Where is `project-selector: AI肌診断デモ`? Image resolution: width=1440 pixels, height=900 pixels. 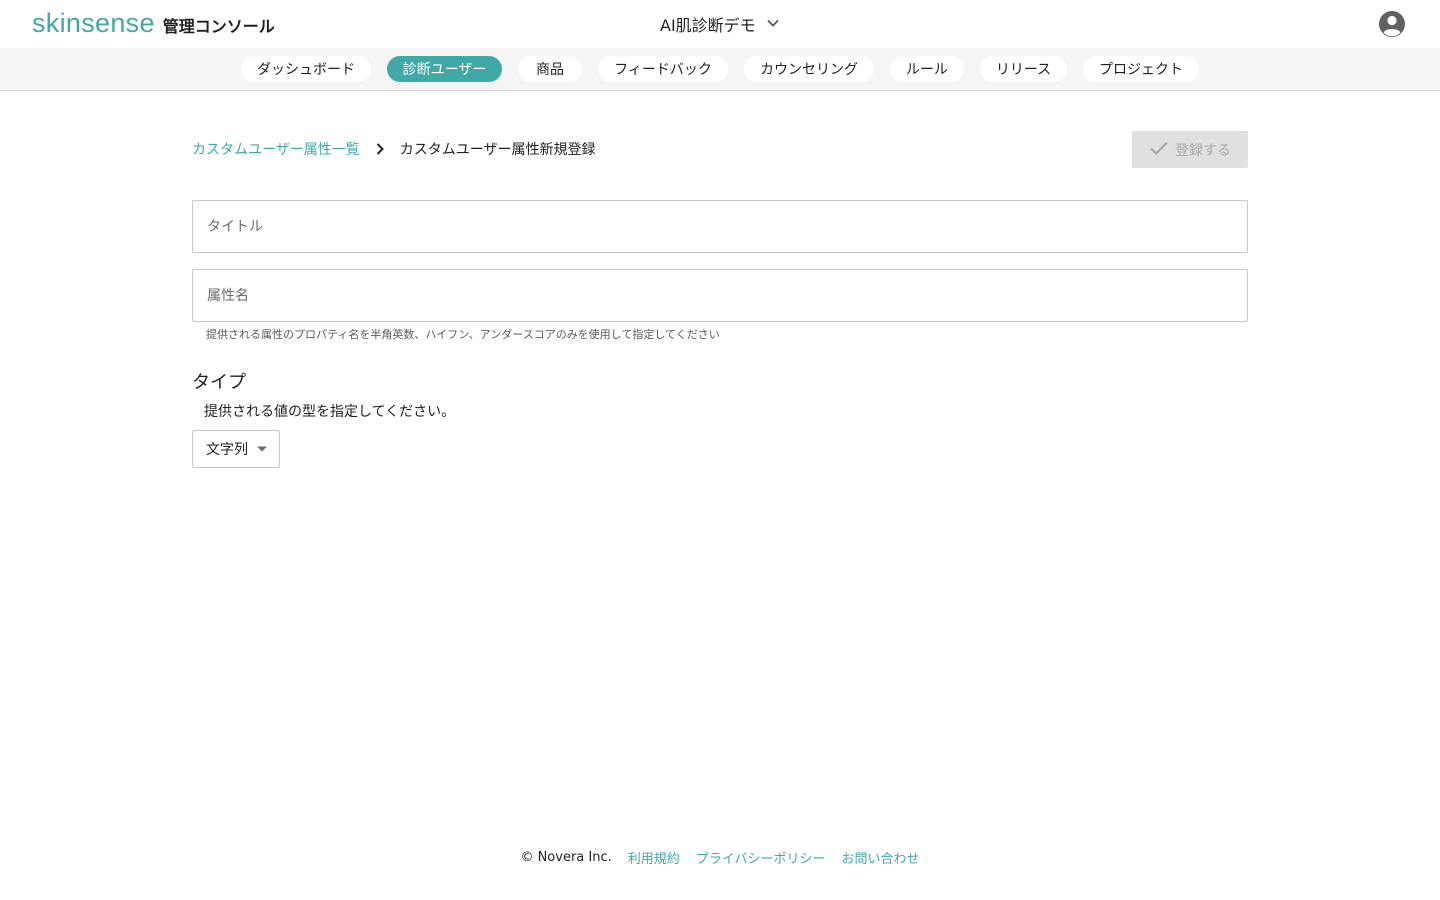
project-selector: AI肌診断デモ is located at coordinates (720, 24).